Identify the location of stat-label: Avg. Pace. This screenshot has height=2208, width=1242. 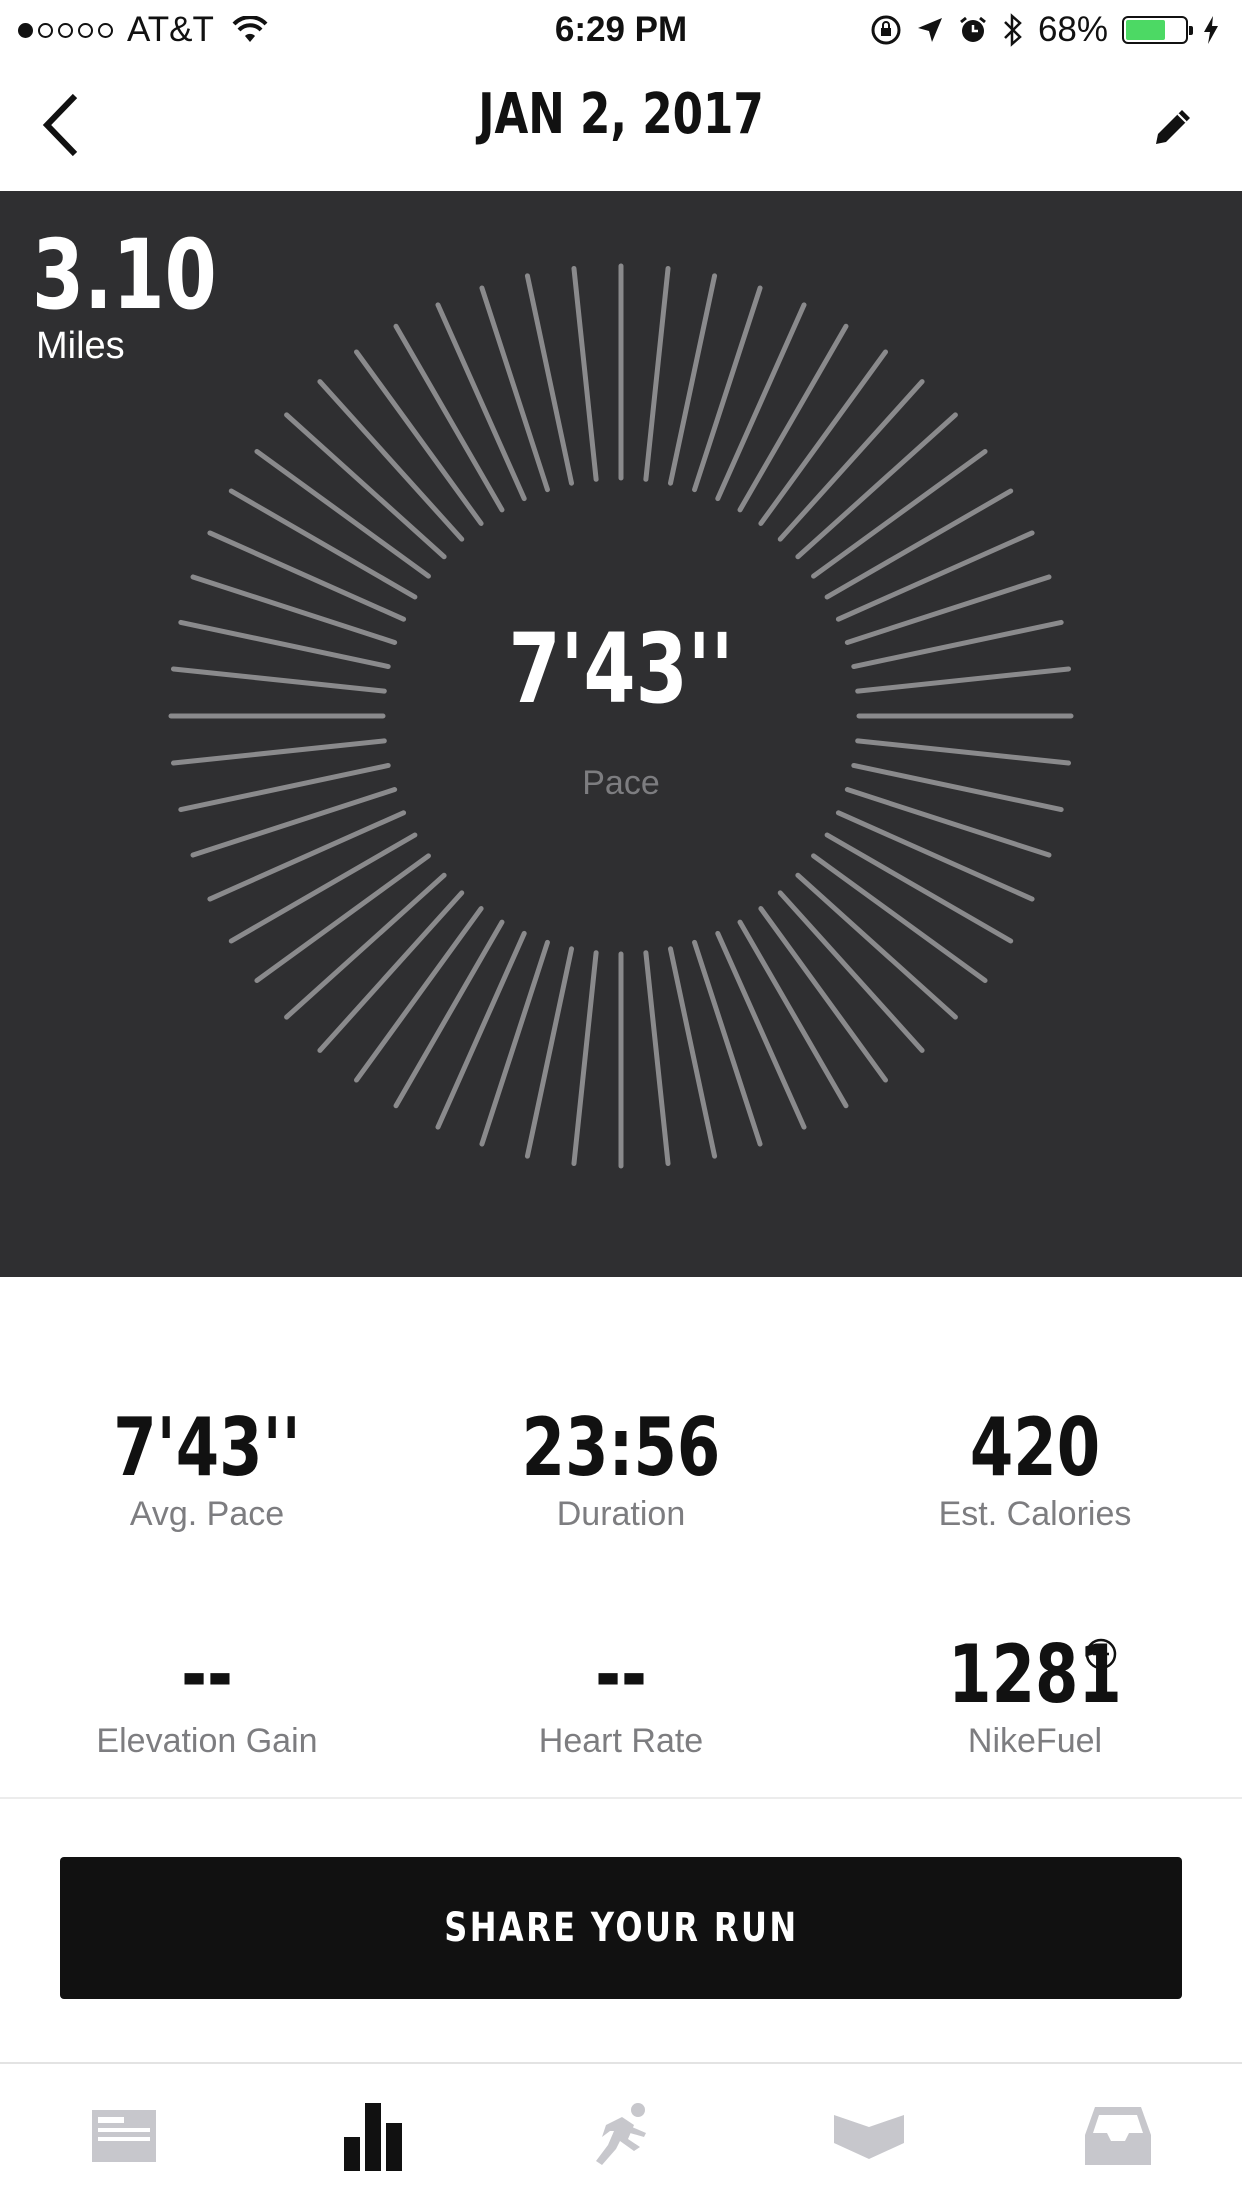
(207, 1514).